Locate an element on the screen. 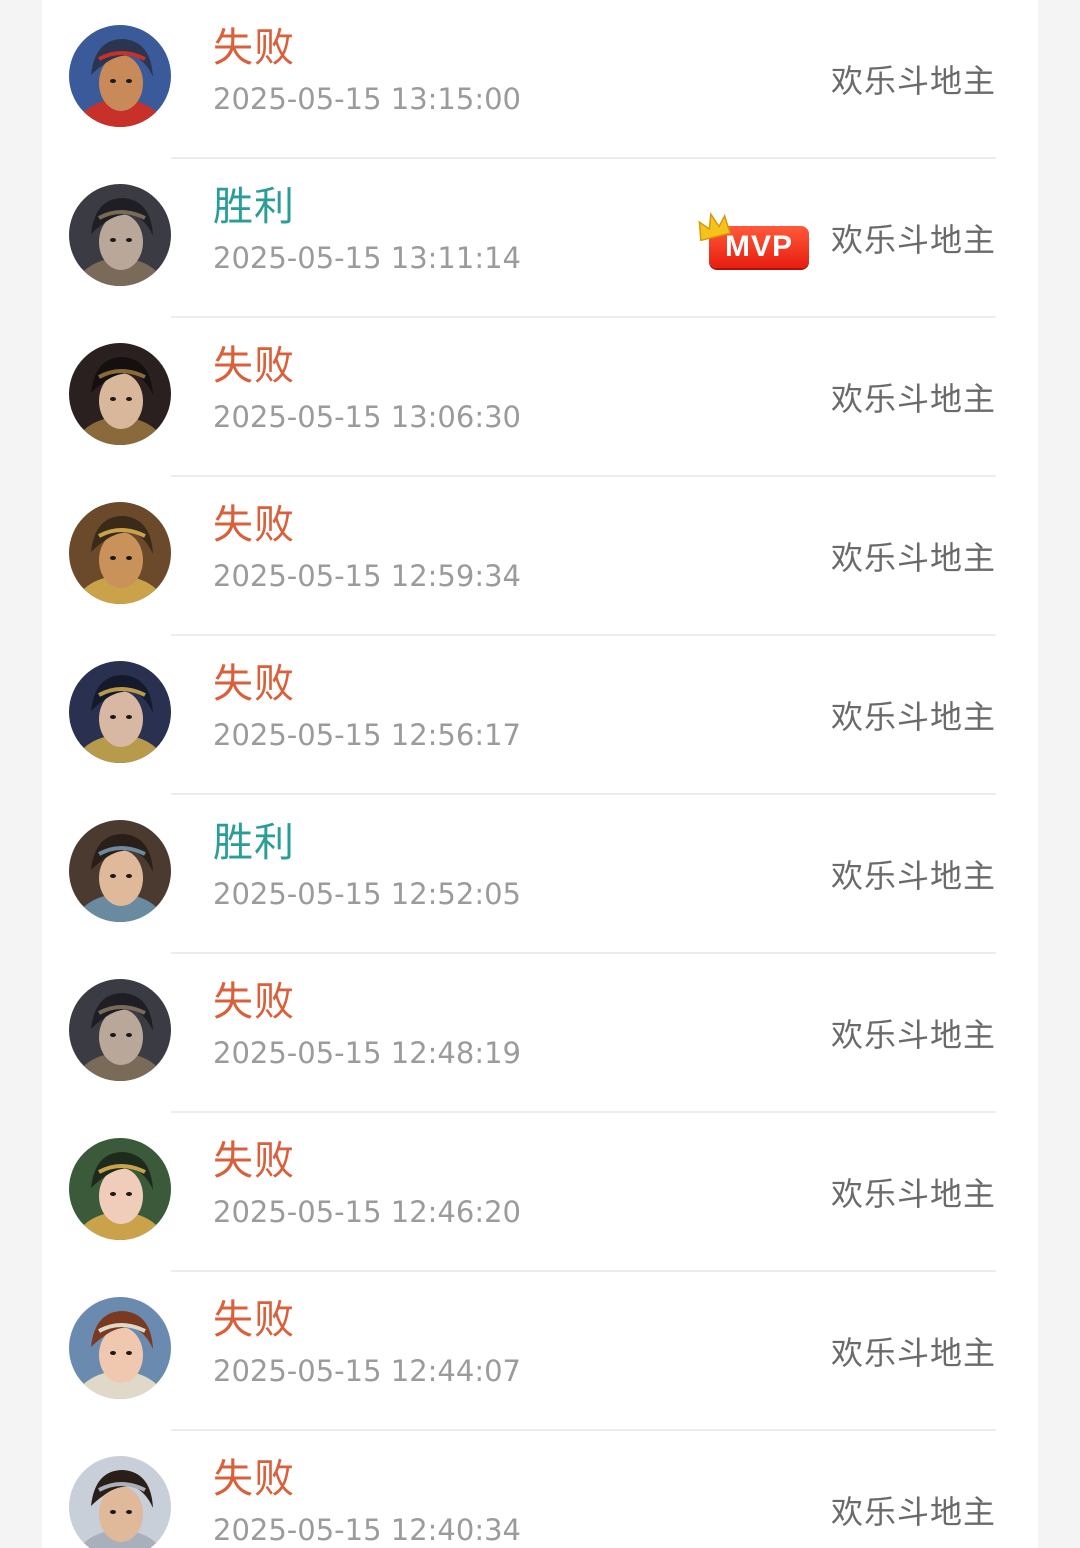  match-time: 2025-05-15 12:48:19 is located at coordinates (367, 1053).